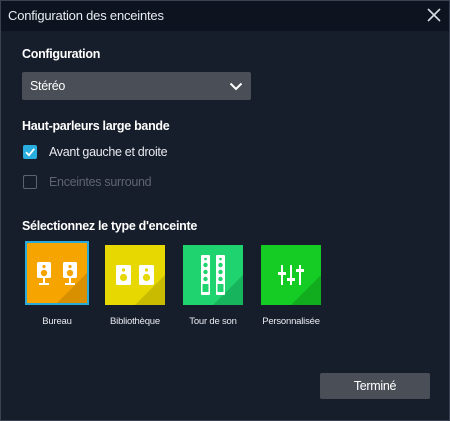  What do you see at coordinates (136, 86) in the screenshot?
I see `configuration-select: Stéréo` at bounding box center [136, 86].